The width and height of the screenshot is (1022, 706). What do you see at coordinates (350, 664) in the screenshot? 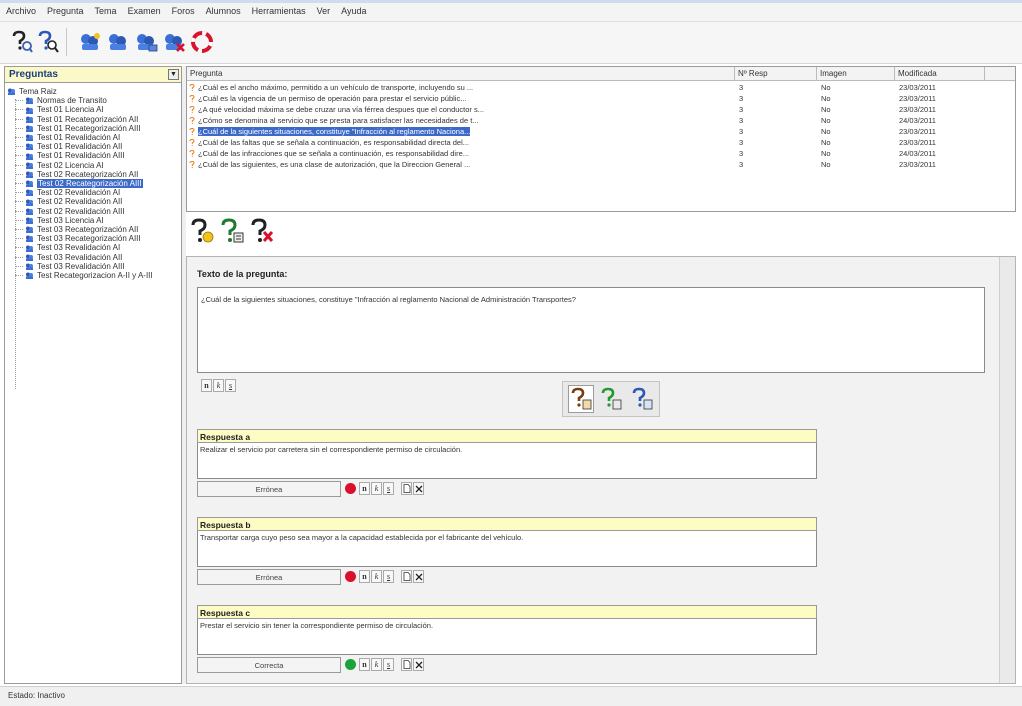
I see `correct-status-icon` at bounding box center [350, 664].